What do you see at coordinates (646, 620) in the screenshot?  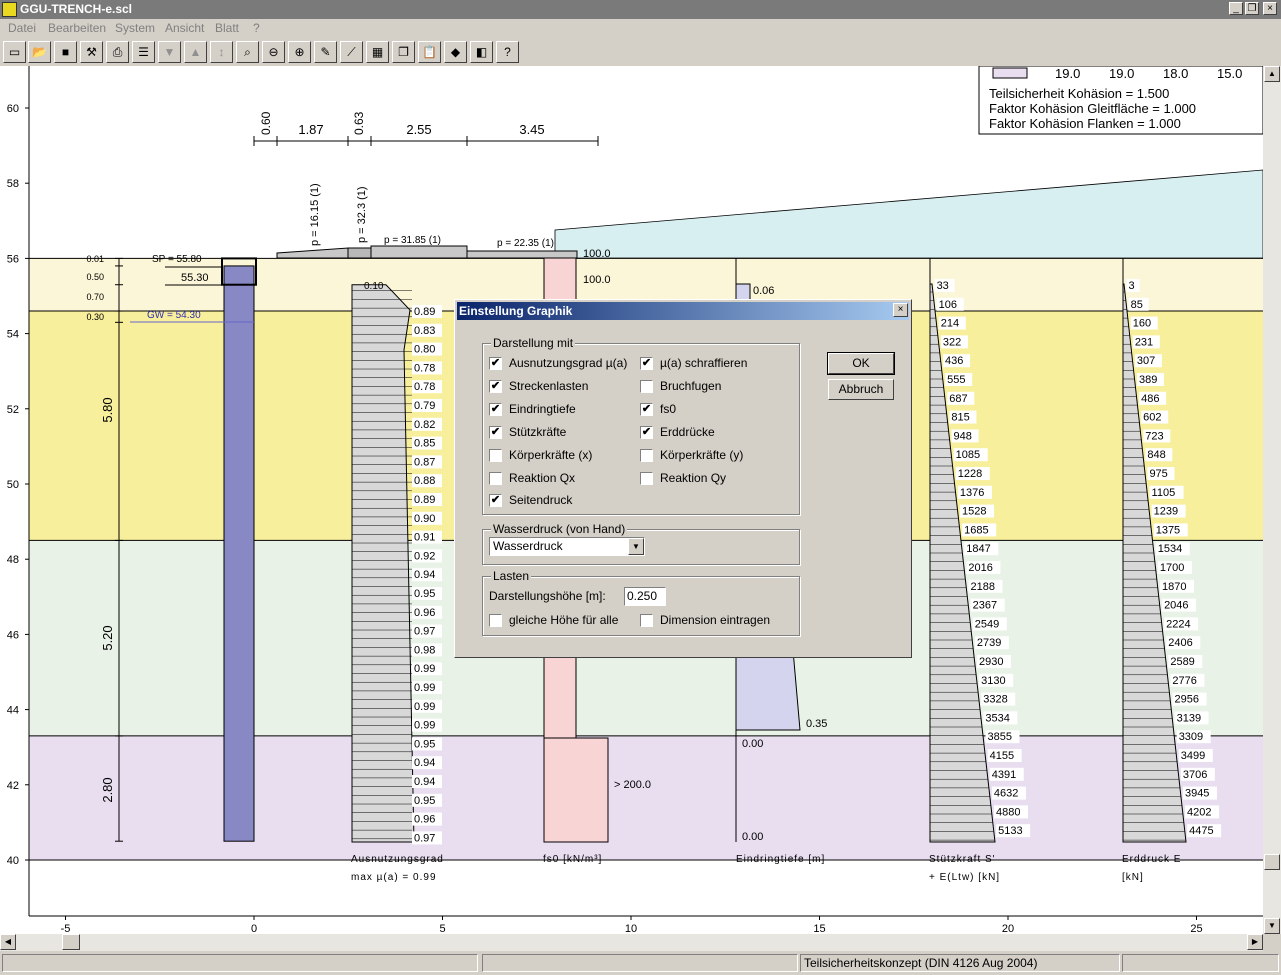 I see `checkbox-dimension-box` at bounding box center [646, 620].